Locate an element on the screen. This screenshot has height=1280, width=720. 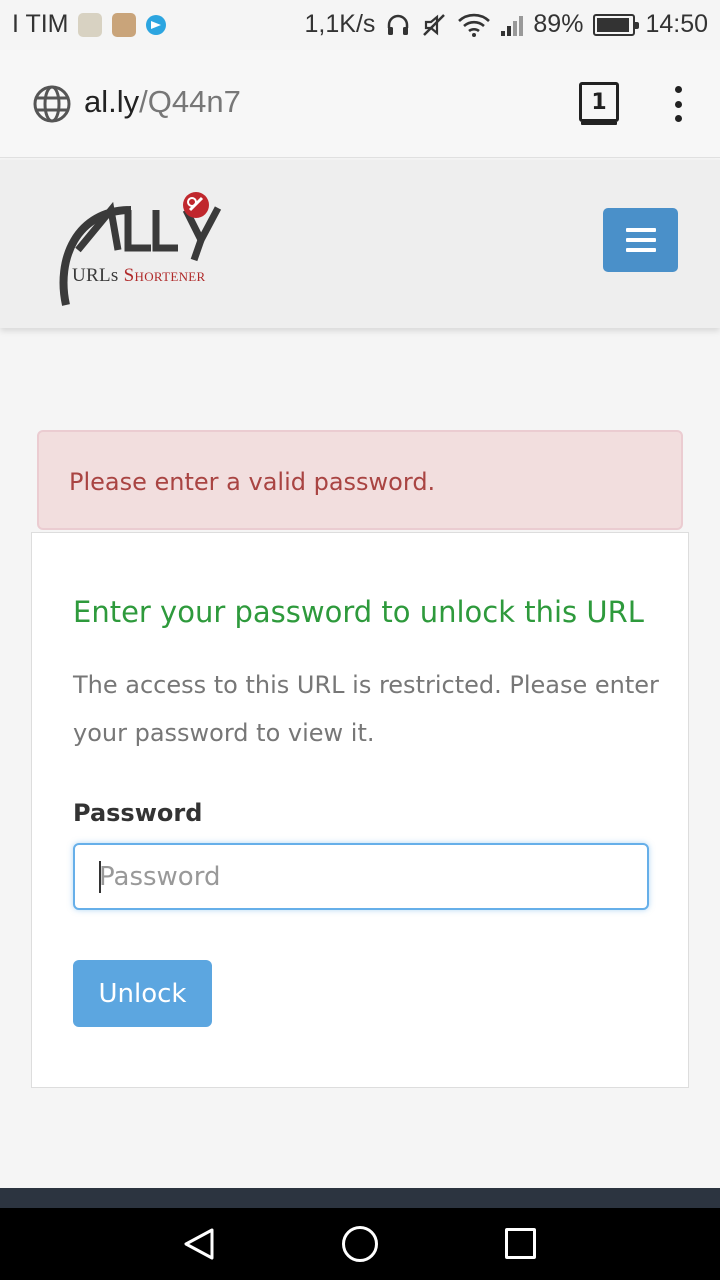
recent-apps-icon is located at coordinates (520, 1243).